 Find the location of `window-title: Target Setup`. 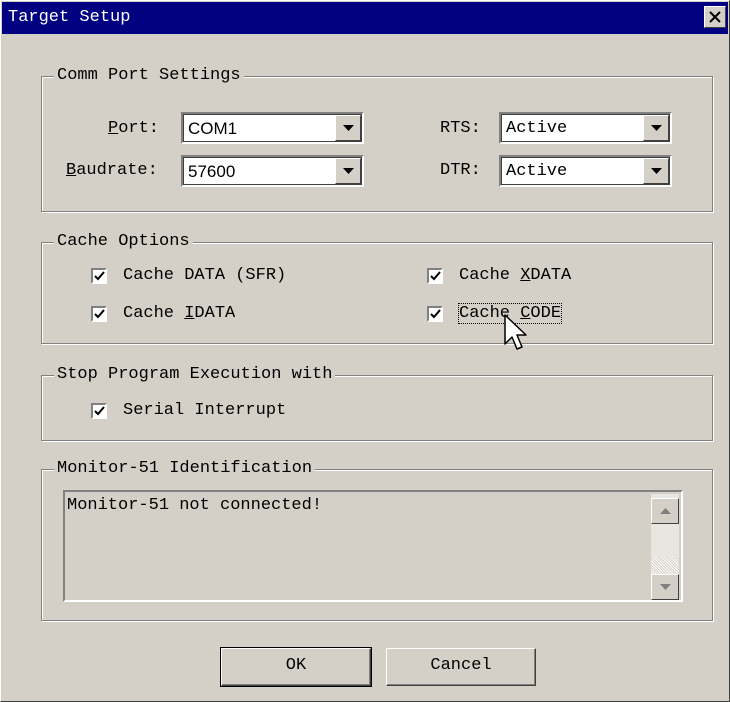

window-title: Target Setup is located at coordinates (69, 17).